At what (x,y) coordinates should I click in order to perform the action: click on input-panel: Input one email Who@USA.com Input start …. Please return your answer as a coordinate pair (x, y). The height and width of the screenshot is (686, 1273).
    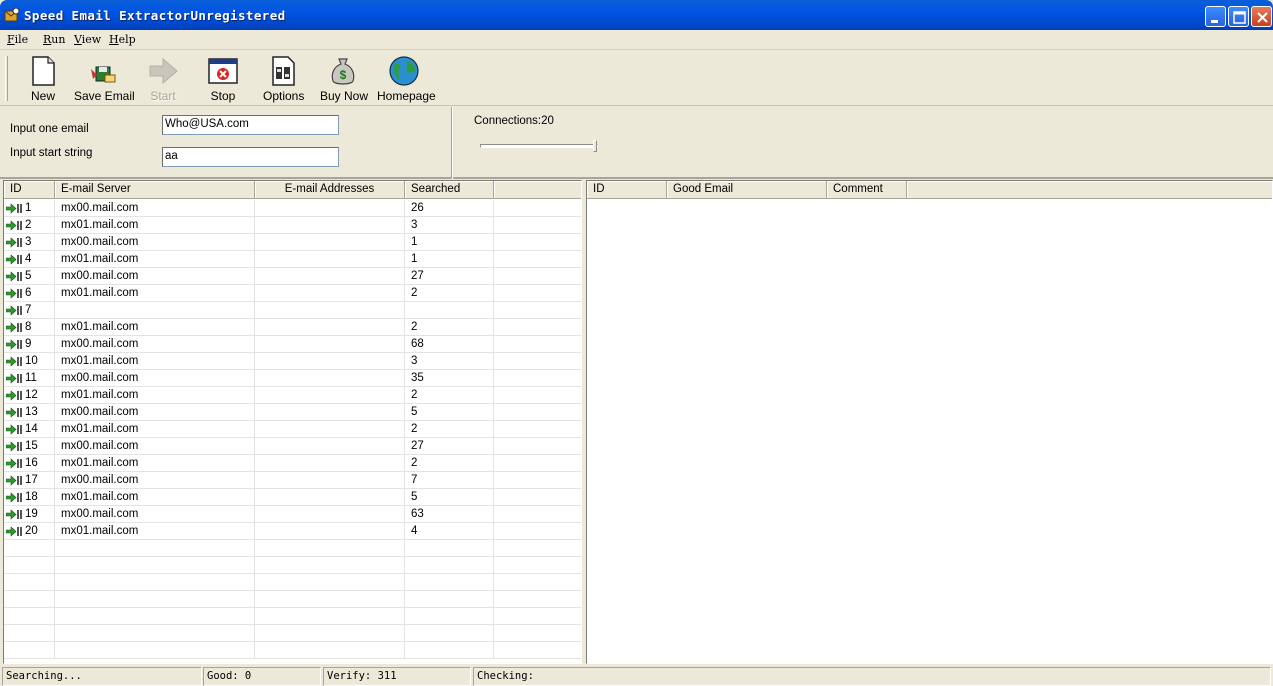
    Looking at the image, I should click on (636, 143).